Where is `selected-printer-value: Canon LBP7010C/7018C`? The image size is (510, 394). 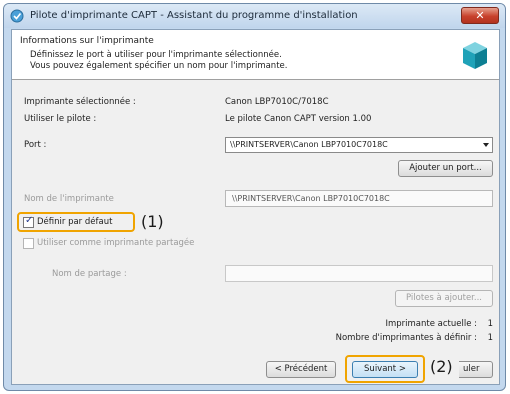 selected-printer-value: Canon LBP7010C/7018C is located at coordinates (277, 102).